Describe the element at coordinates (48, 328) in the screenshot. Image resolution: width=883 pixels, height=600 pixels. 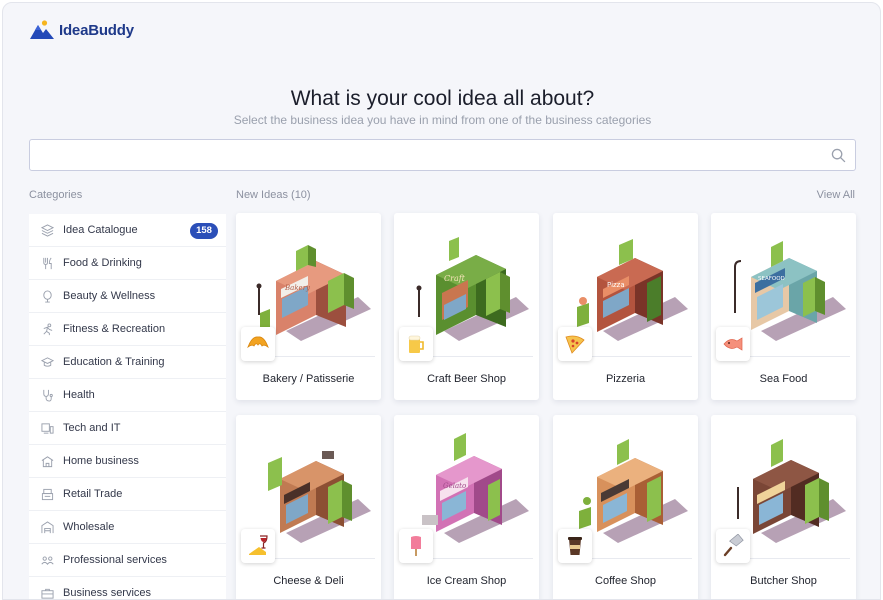
I see `runner-icon` at that location.